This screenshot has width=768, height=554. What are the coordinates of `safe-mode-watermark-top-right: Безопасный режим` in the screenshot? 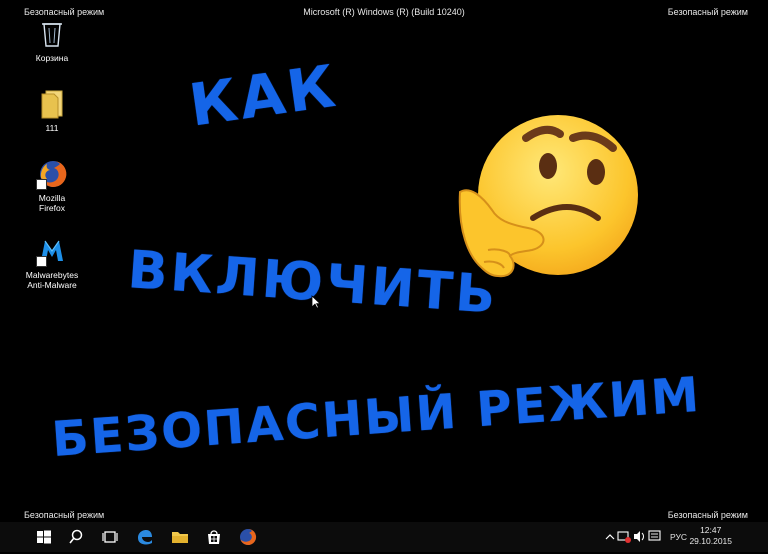 It's located at (707, 12).